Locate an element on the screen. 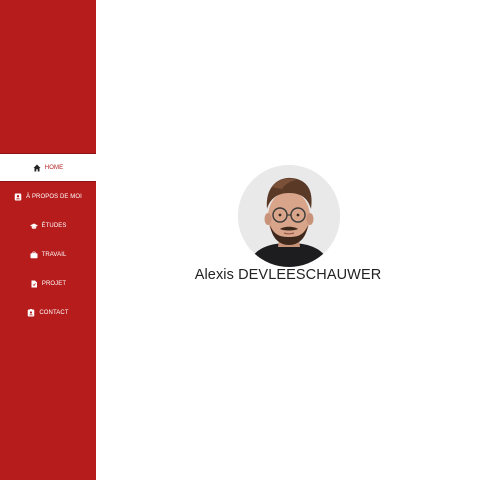 The image size is (480, 480). sidebar-item-label: À PROPOS DE MOI is located at coordinates (54, 196).